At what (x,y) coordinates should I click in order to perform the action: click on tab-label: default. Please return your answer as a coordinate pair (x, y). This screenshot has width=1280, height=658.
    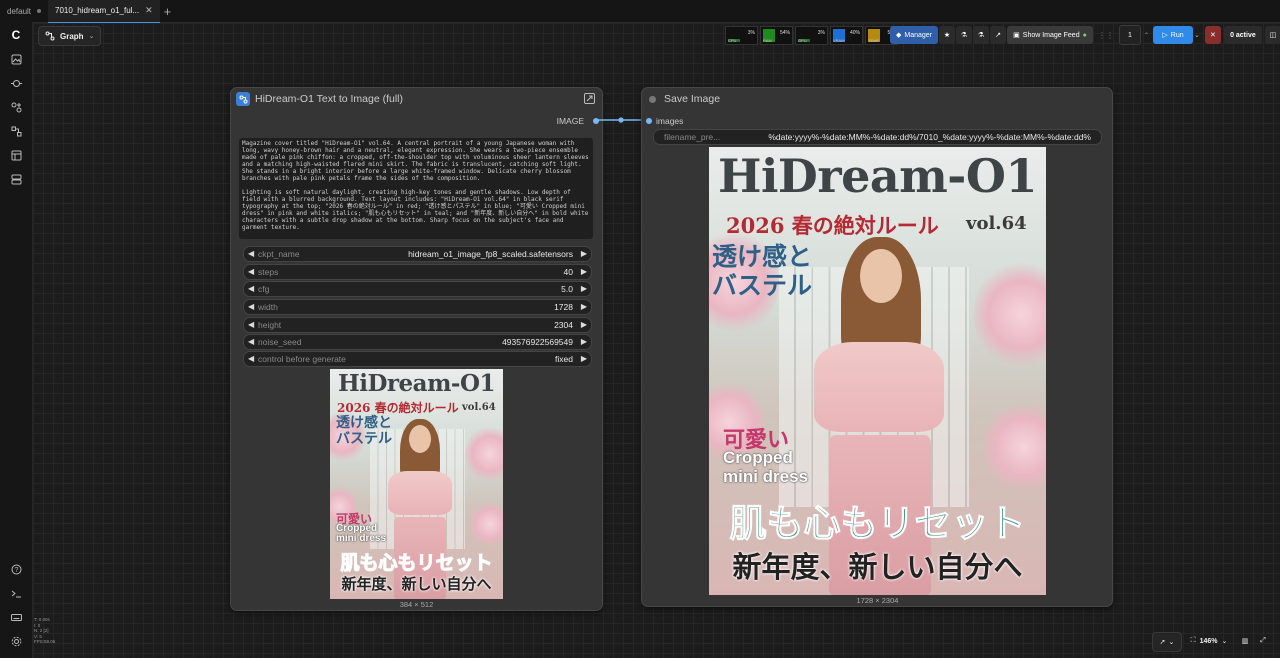
    Looking at the image, I should click on (19, 11).